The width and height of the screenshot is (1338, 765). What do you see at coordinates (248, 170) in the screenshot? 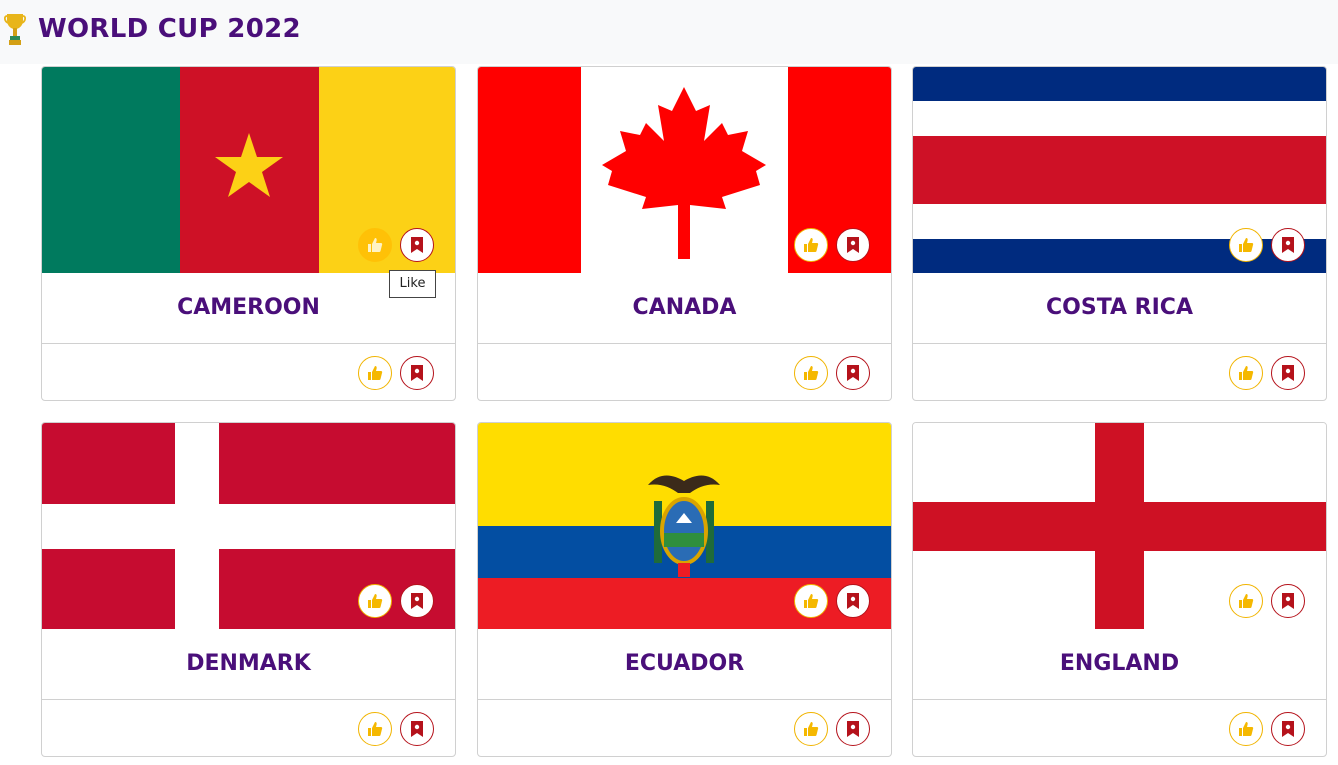
I see `cameroon-flag` at bounding box center [248, 170].